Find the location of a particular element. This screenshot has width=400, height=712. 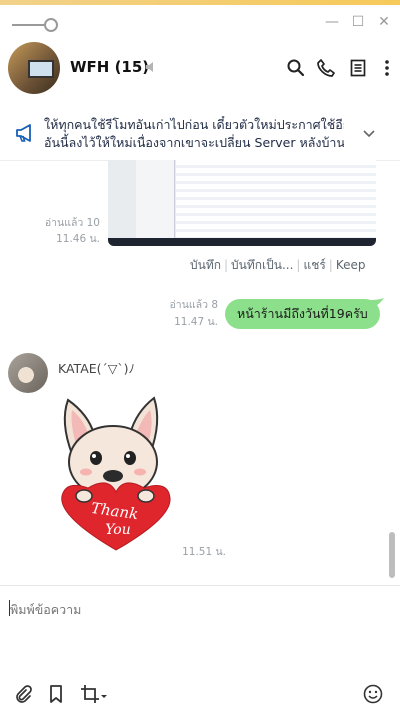

group-title: WFH (15) is located at coordinates (109, 67).